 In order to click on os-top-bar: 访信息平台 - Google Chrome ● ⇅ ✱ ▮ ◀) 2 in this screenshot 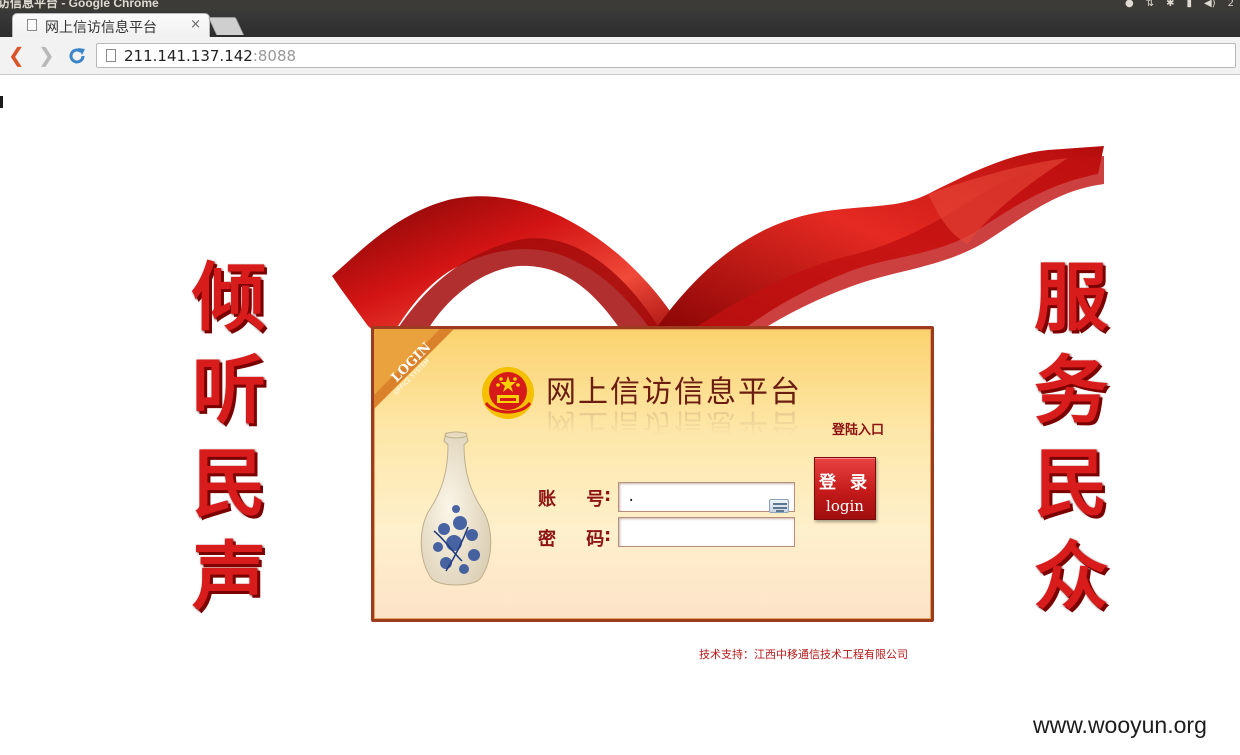, I will do `click(620, 5)`.